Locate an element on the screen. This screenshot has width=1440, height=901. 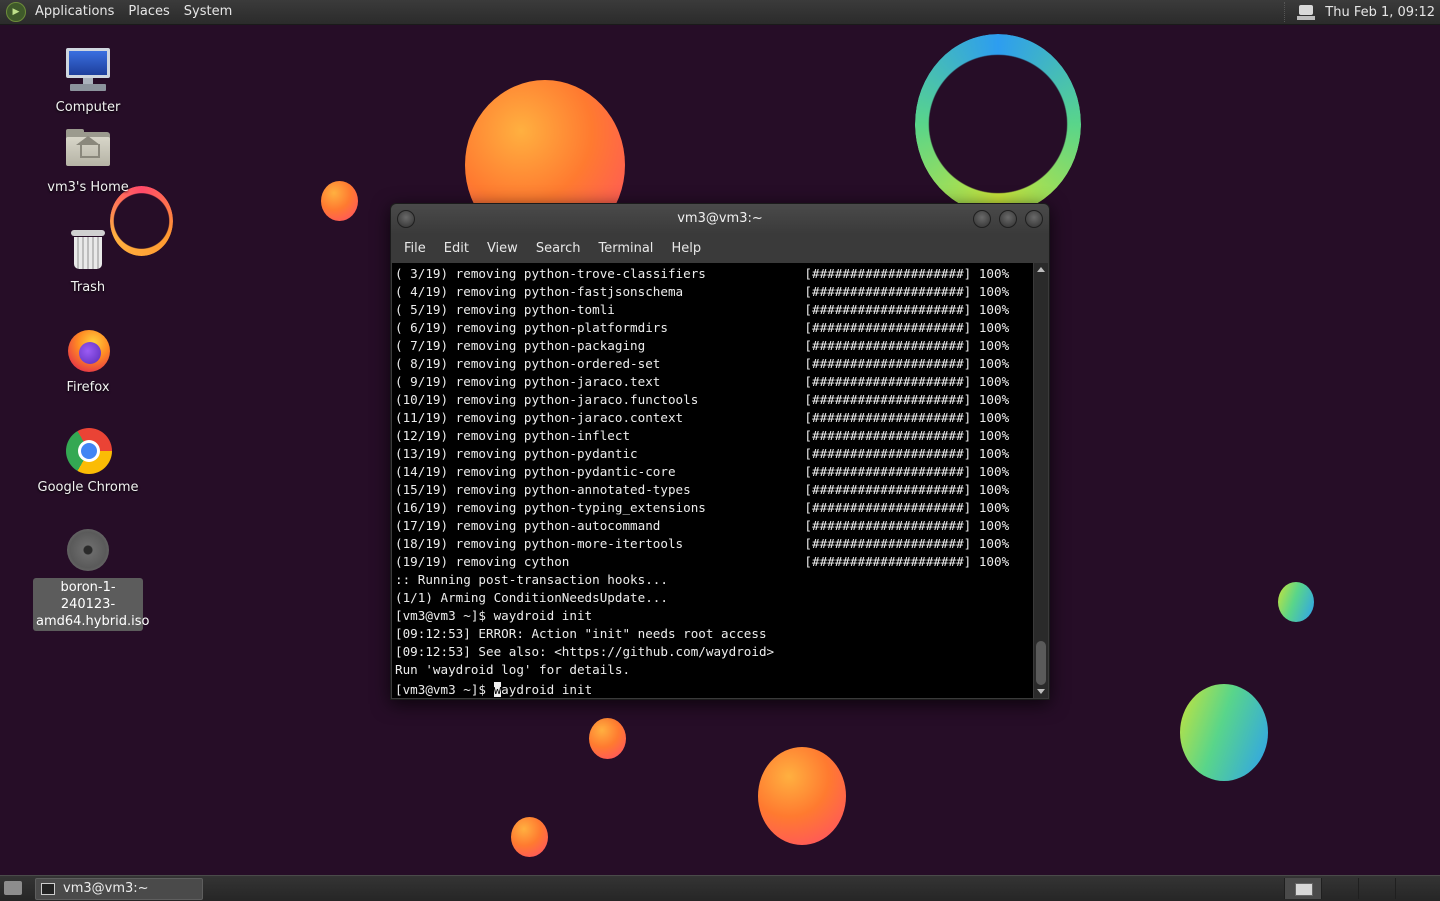
desktop-icon-trash: Trash is located at coordinates (88, 261).